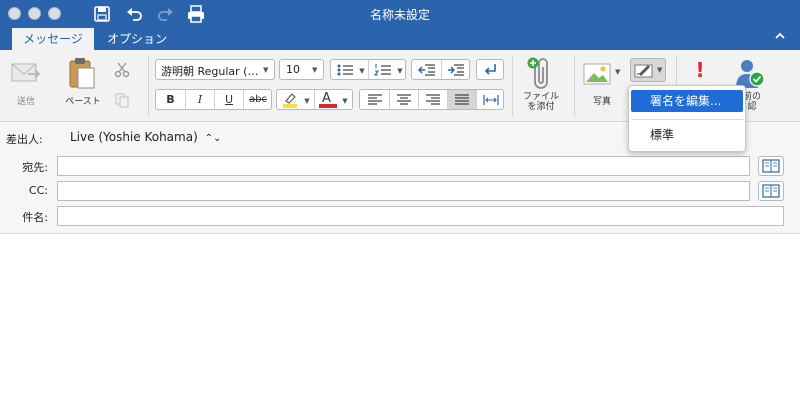 Image resolution: width=800 pixels, height=400 pixels. I want to click on align-right-icon, so click(433, 99).